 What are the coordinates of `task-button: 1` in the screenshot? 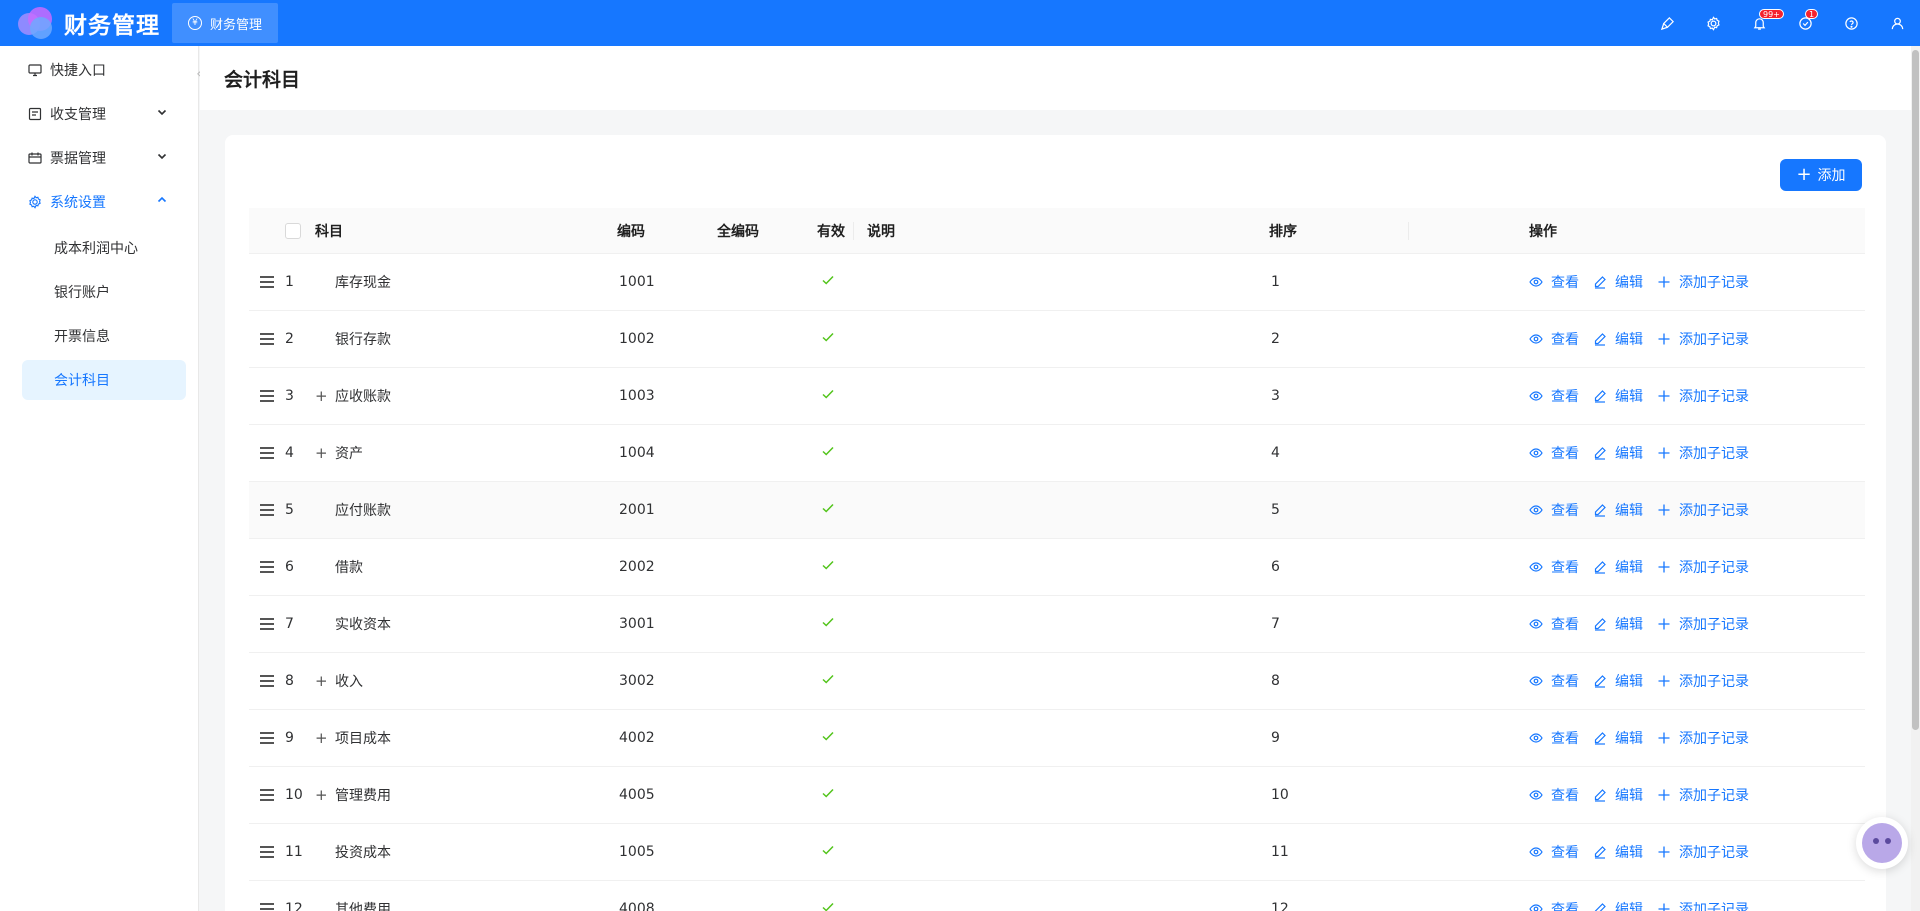 It's located at (1805, 23).